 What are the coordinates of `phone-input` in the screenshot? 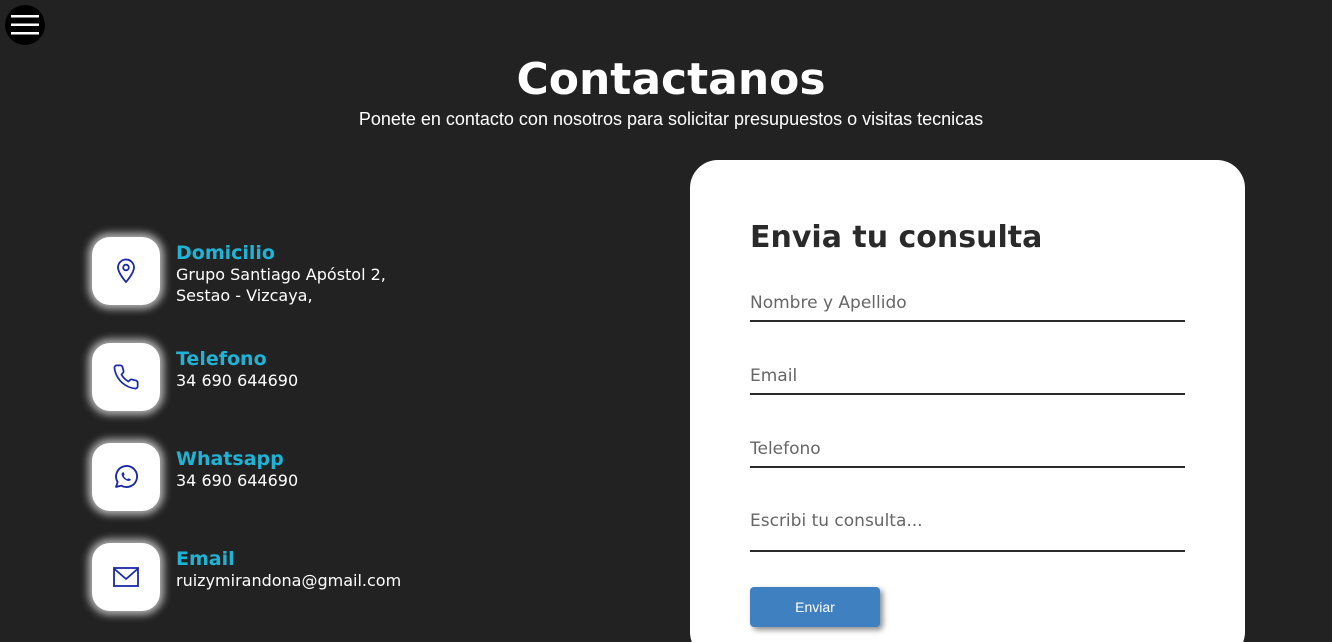 It's located at (967, 450).